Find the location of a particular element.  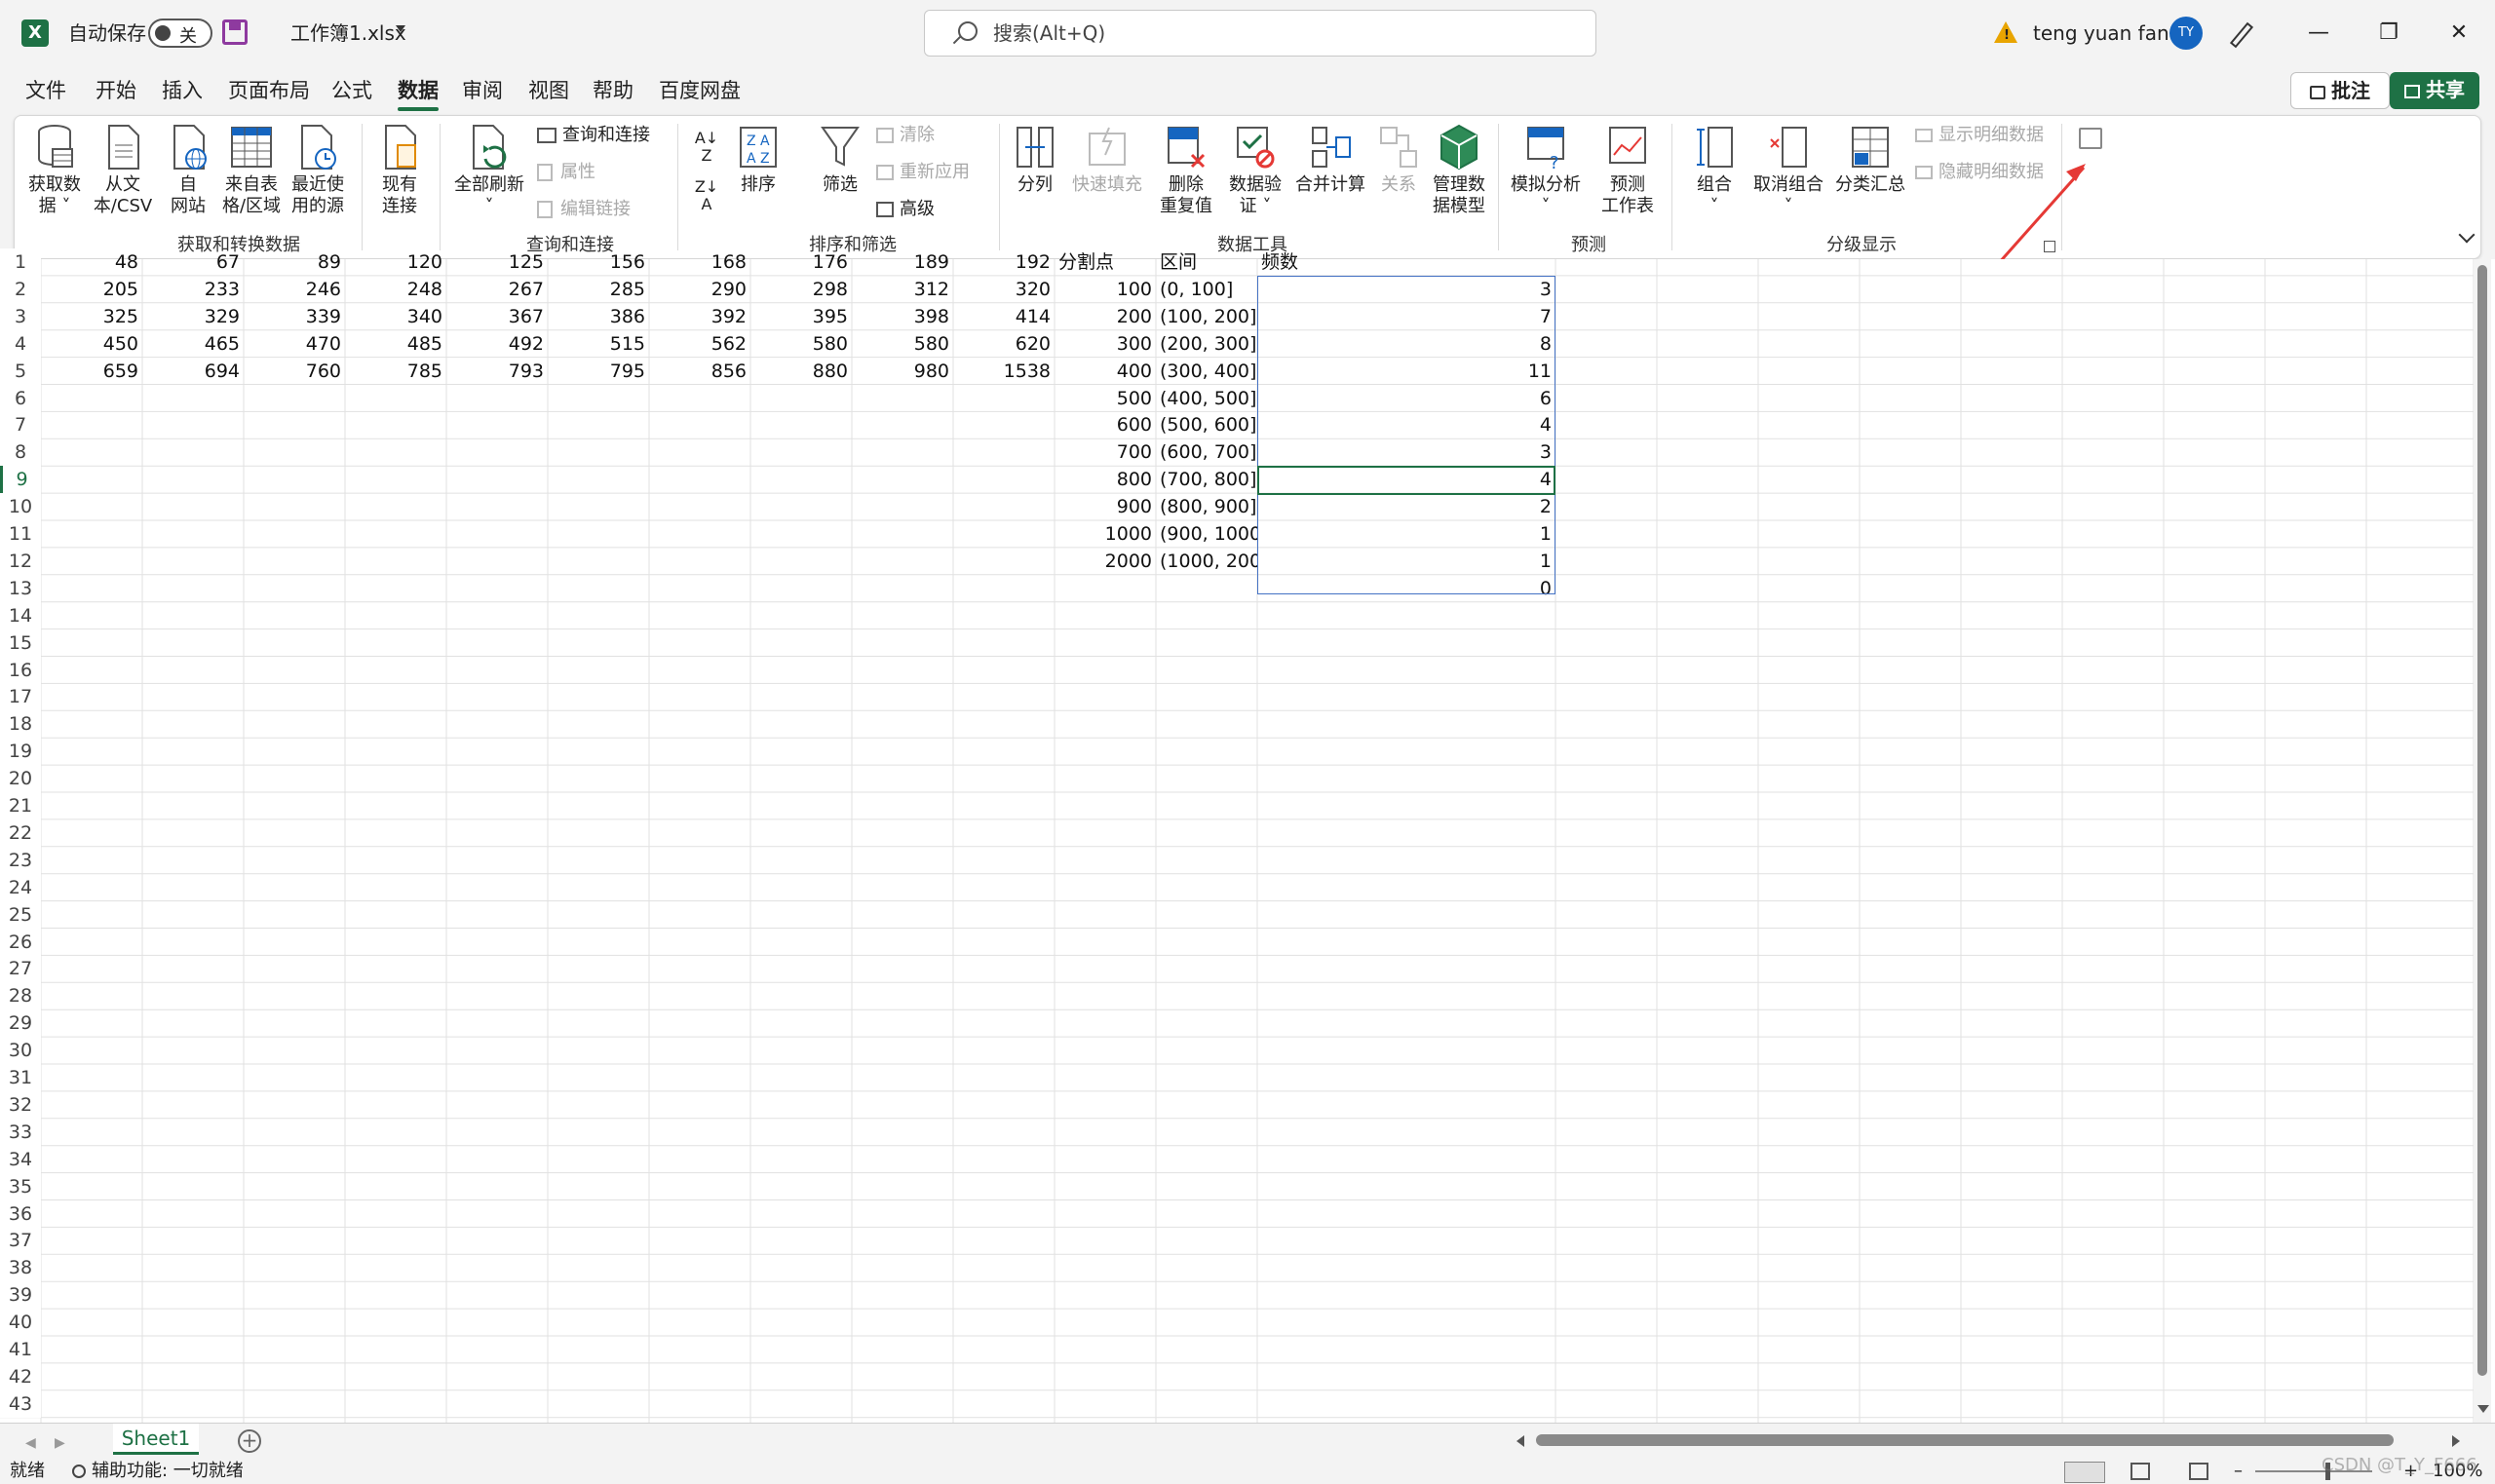

what-if-analysis-button: ? 模拟分析 ˅ is located at coordinates (1546, 170).